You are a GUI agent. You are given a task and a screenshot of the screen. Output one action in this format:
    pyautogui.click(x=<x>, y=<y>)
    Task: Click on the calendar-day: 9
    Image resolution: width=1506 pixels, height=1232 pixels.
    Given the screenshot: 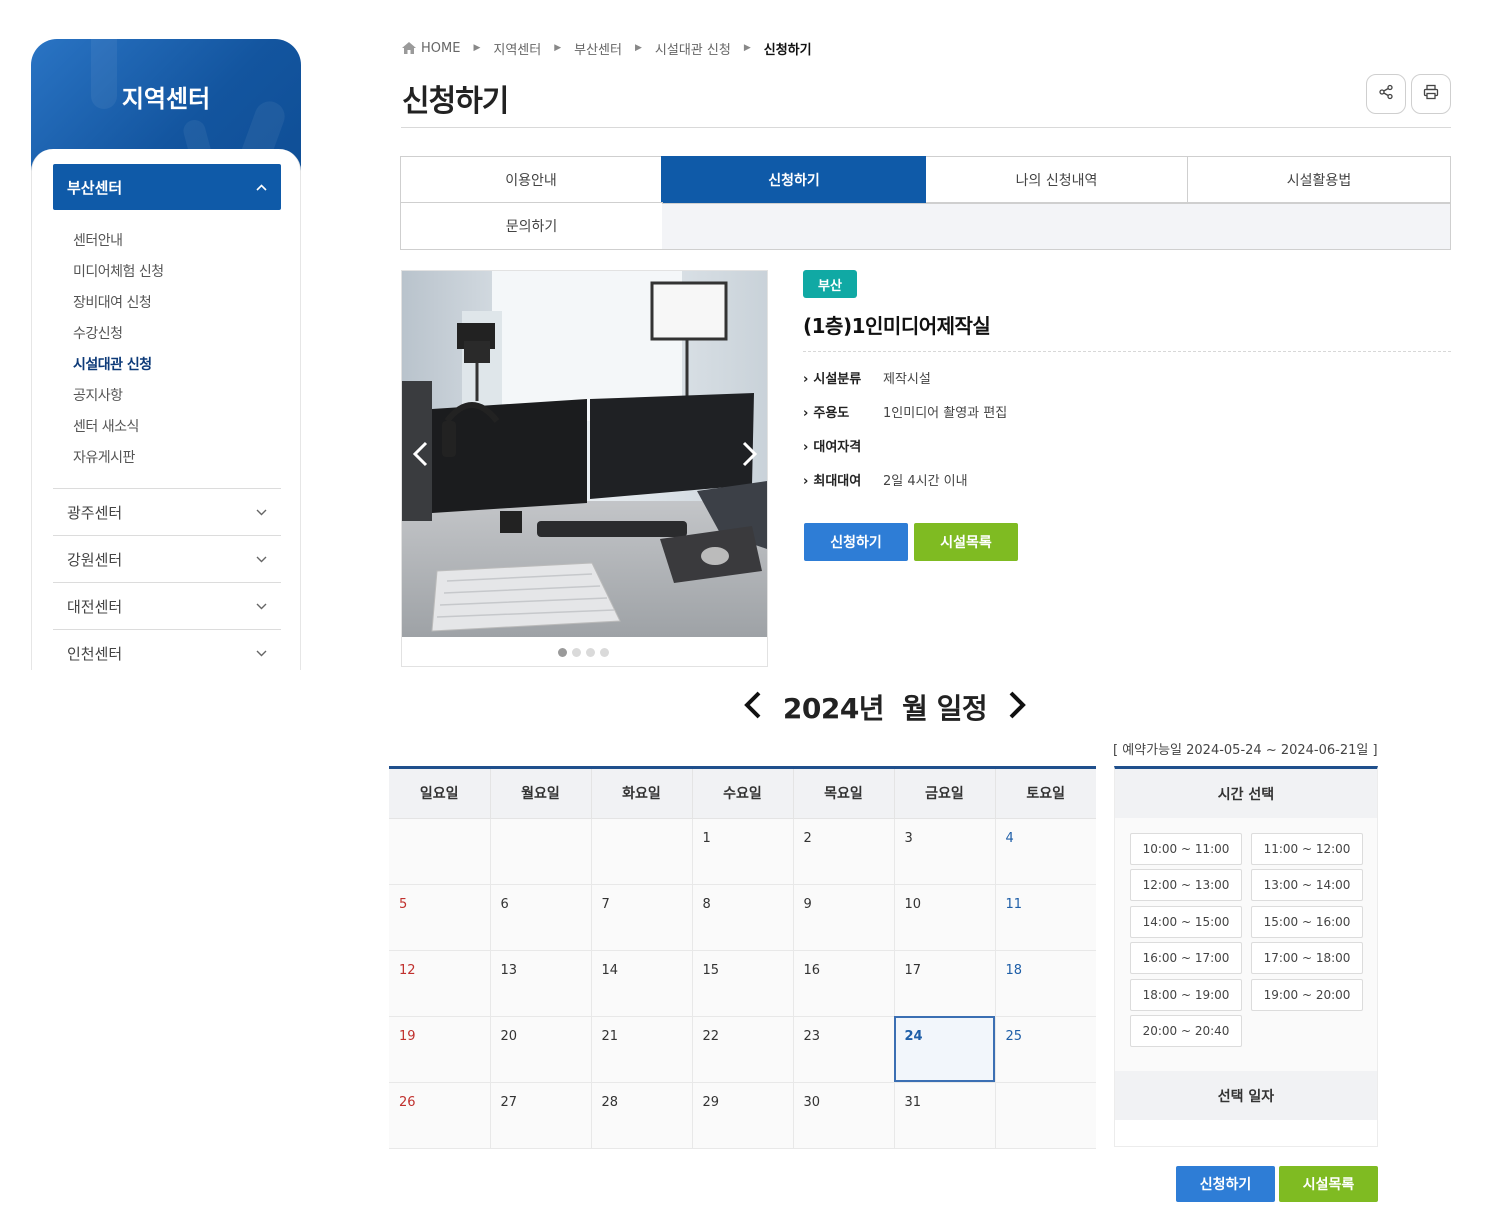 What is the action you would take?
    pyautogui.click(x=844, y=917)
    